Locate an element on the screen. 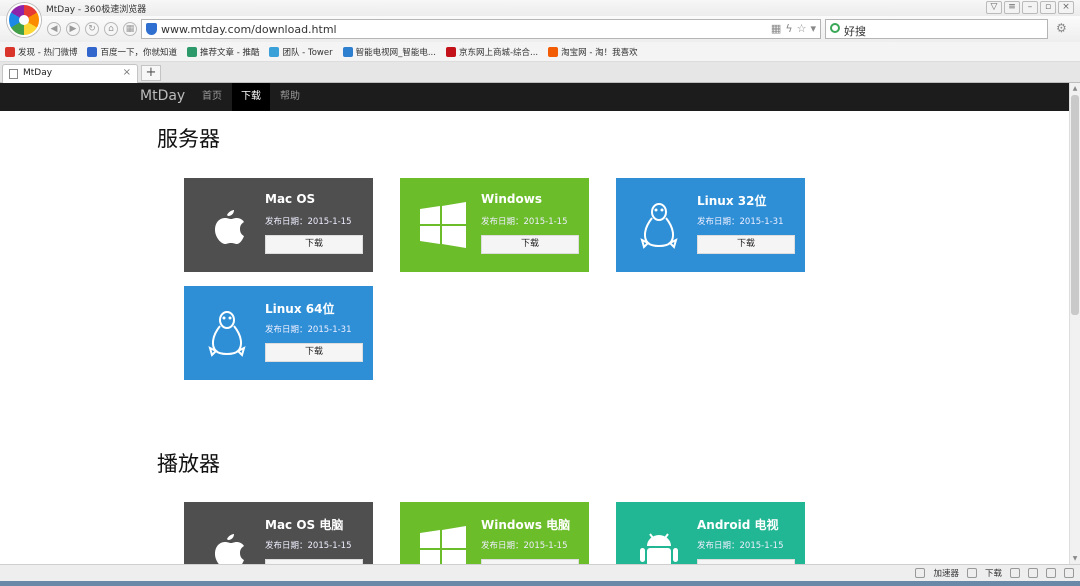 The image size is (1080, 586). accelerator-label: 加速器 is located at coordinates (946, 573).